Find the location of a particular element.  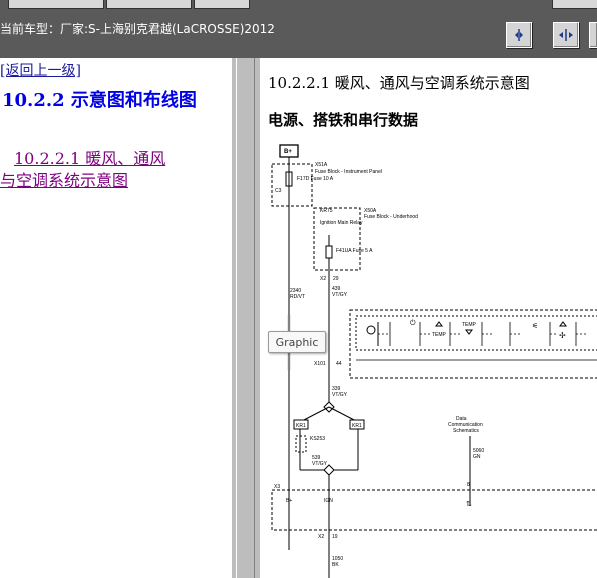

kr75-label: KR75 is located at coordinates (326, 211).